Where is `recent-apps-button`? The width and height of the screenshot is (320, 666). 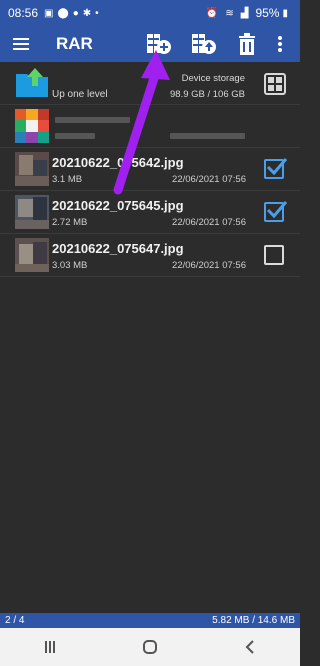 recent-apps-button is located at coordinates (50, 647).